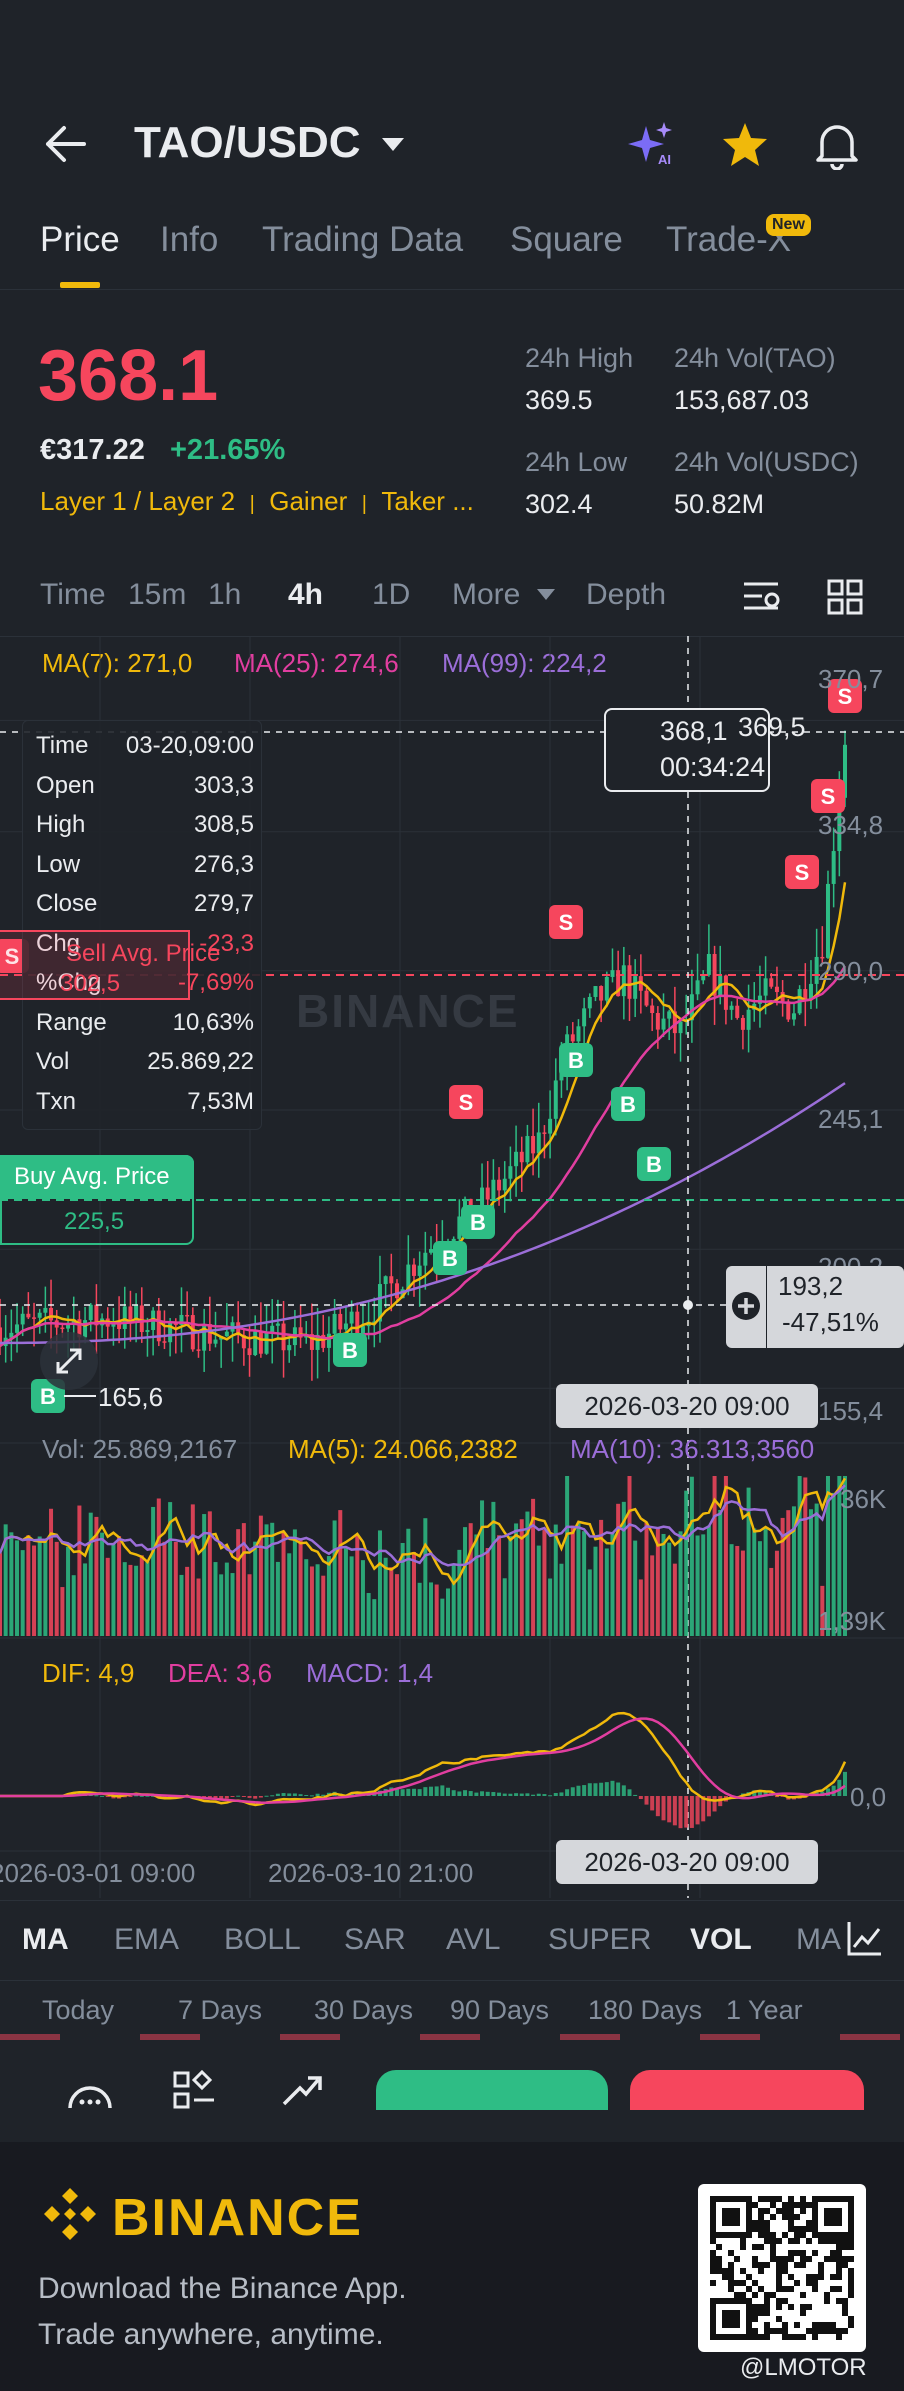  What do you see at coordinates (189, 240) in the screenshot?
I see `tab-info: Info` at bounding box center [189, 240].